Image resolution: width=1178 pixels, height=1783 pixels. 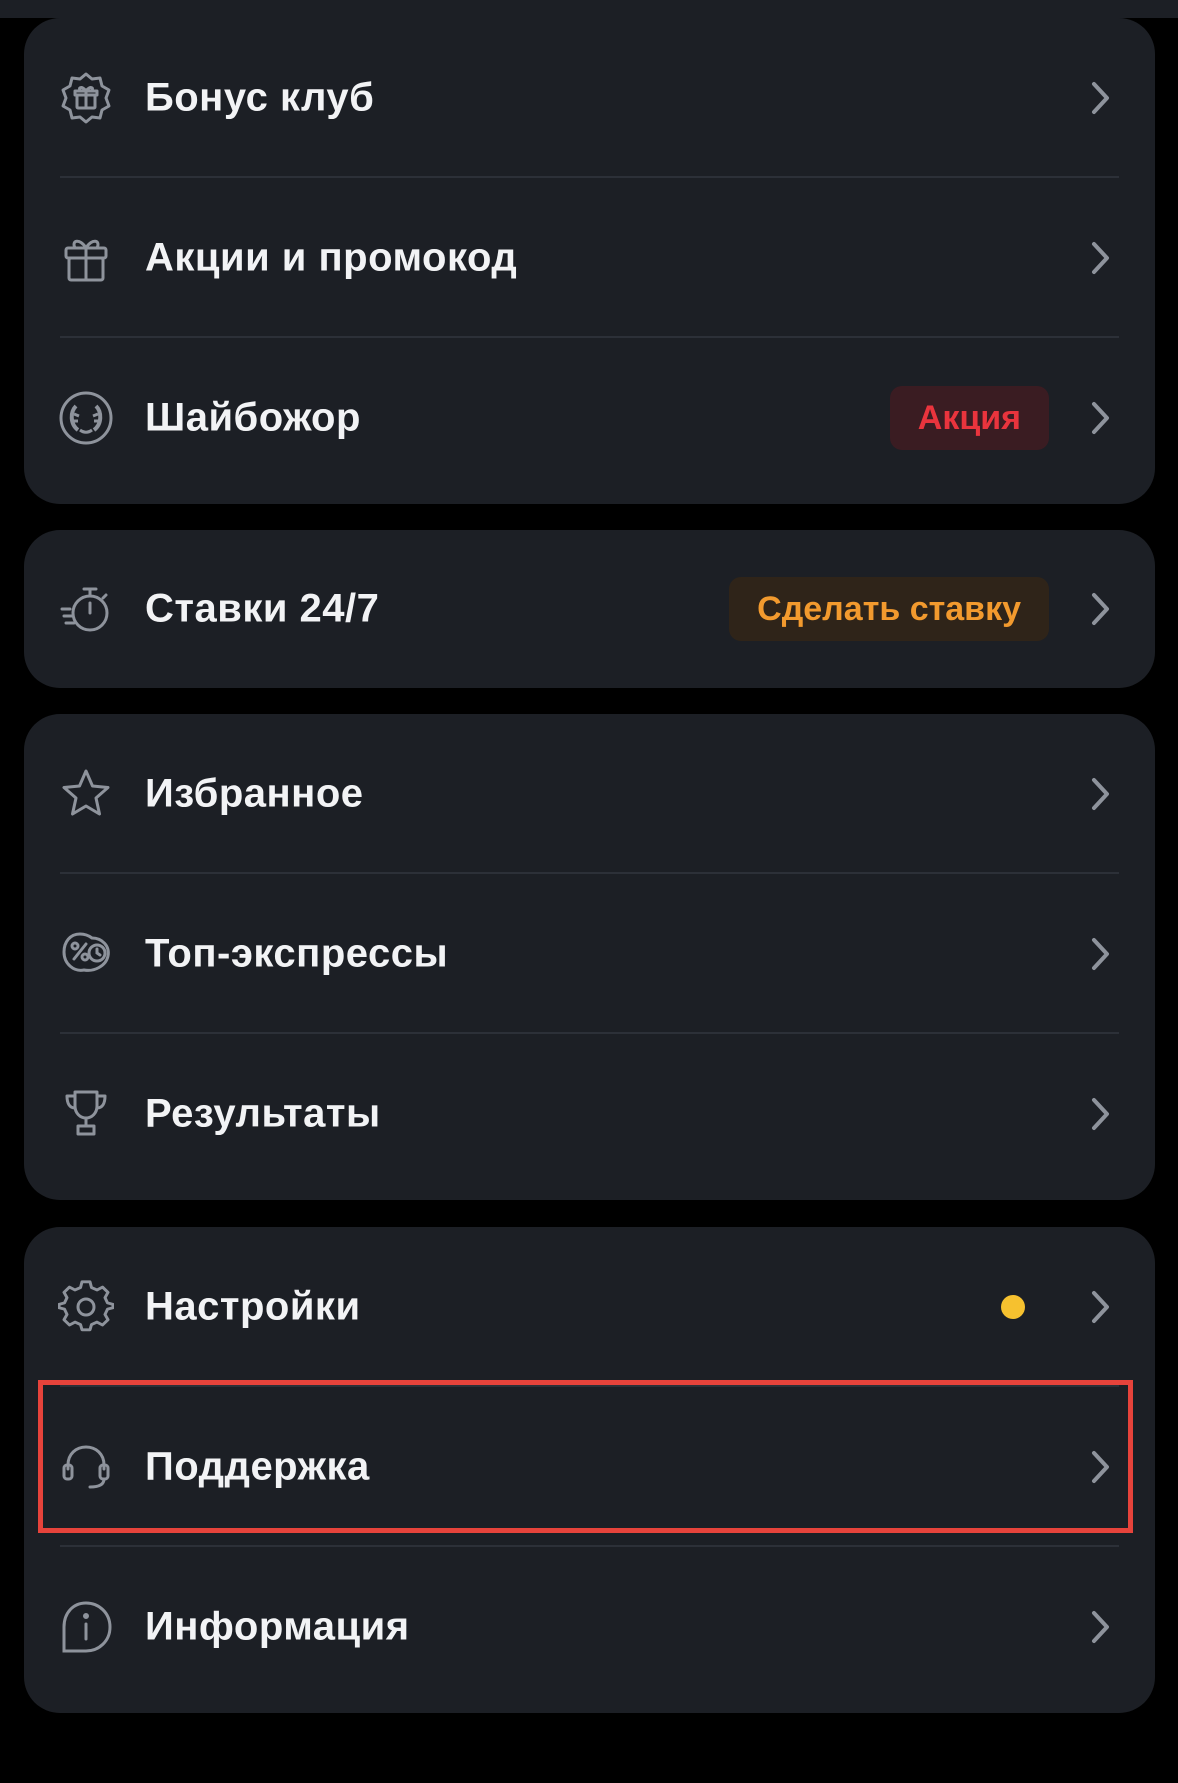 What do you see at coordinates (589, 1307) in the screenshot?
I see `menu-item-settings: Настройки` at bounding box center [589, 1307].